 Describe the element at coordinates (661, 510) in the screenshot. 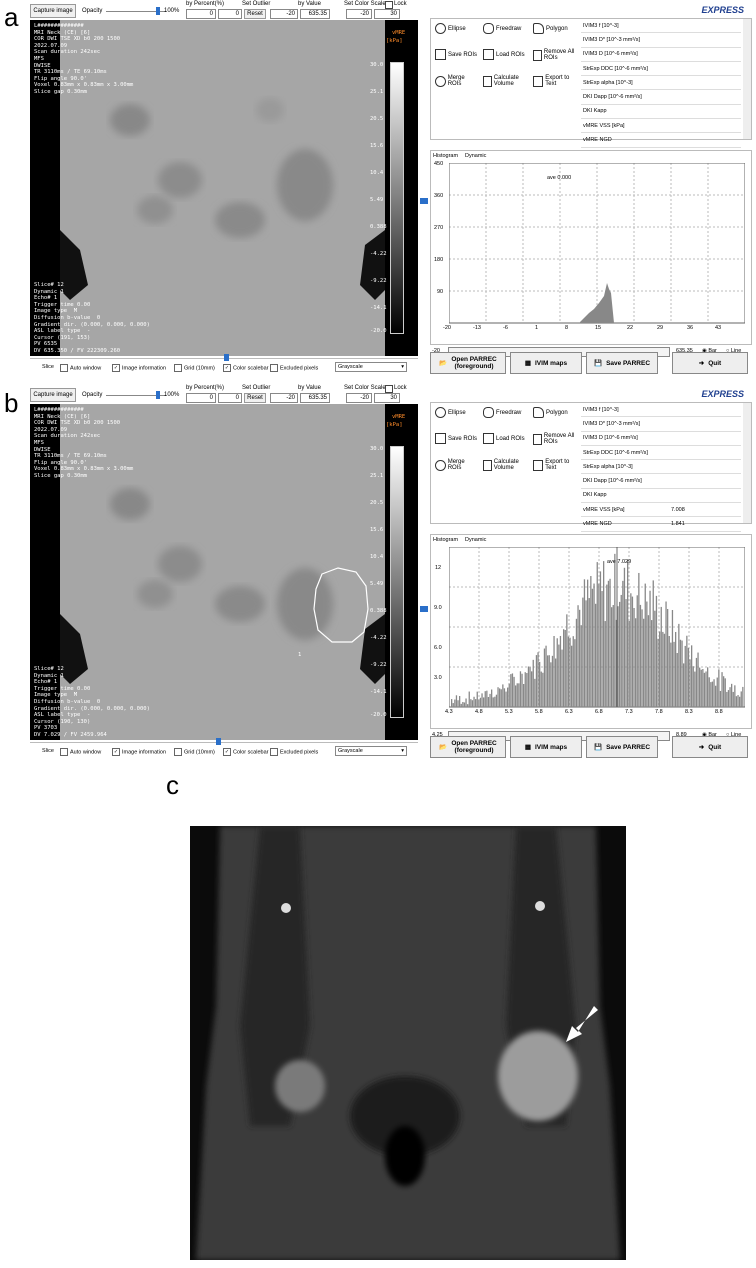

I see `list-item: vMRE VSS [kPa] 7.008` at that location.